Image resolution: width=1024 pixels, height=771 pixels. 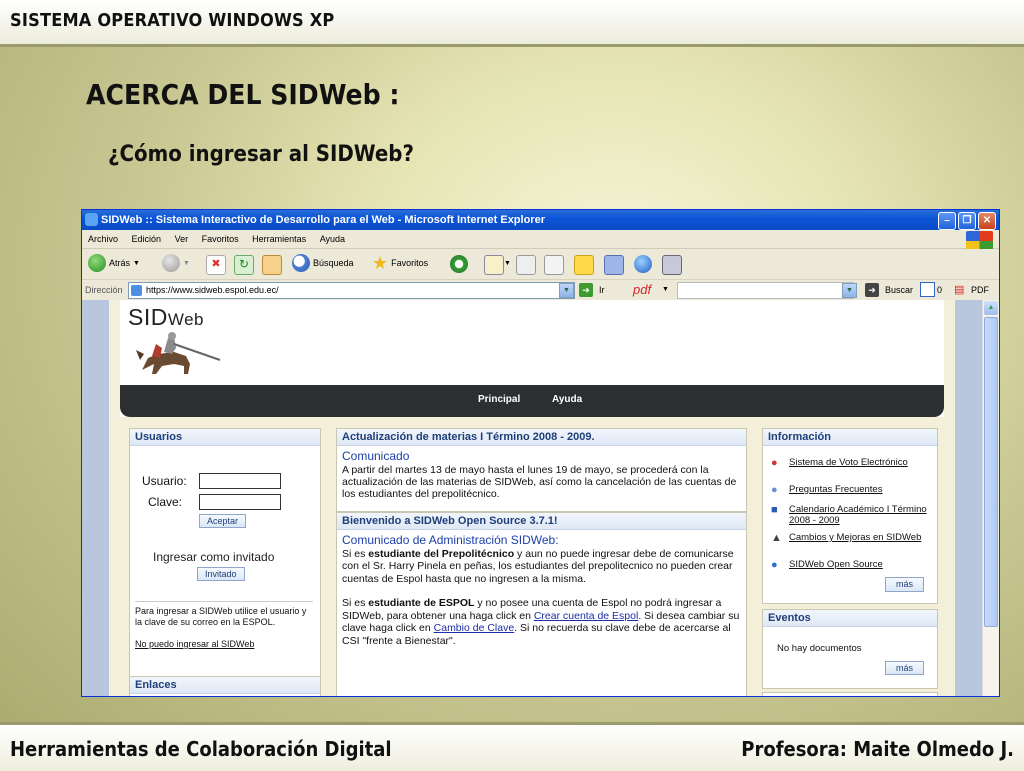 I want to click on informacion-title: Información, so click(x=850, y=437).